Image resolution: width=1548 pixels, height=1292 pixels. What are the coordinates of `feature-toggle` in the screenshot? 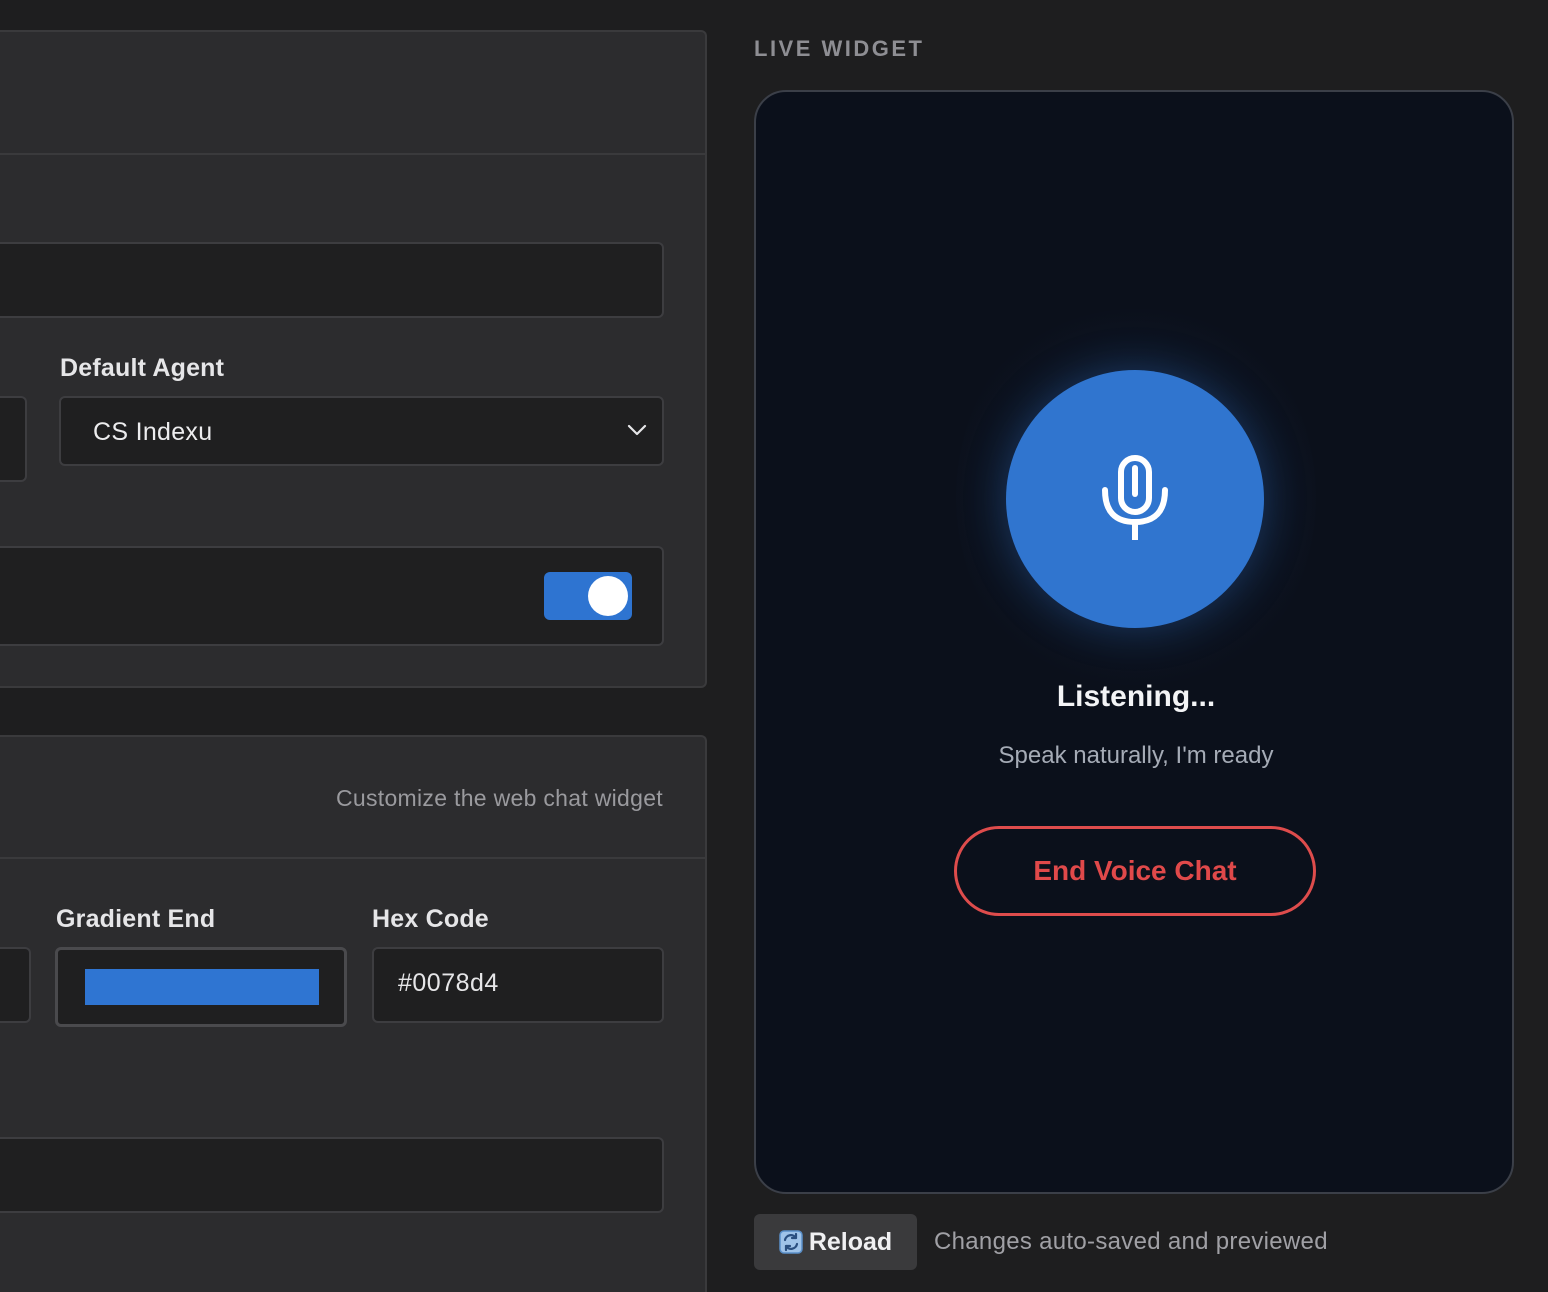 It's located at (588, 596).